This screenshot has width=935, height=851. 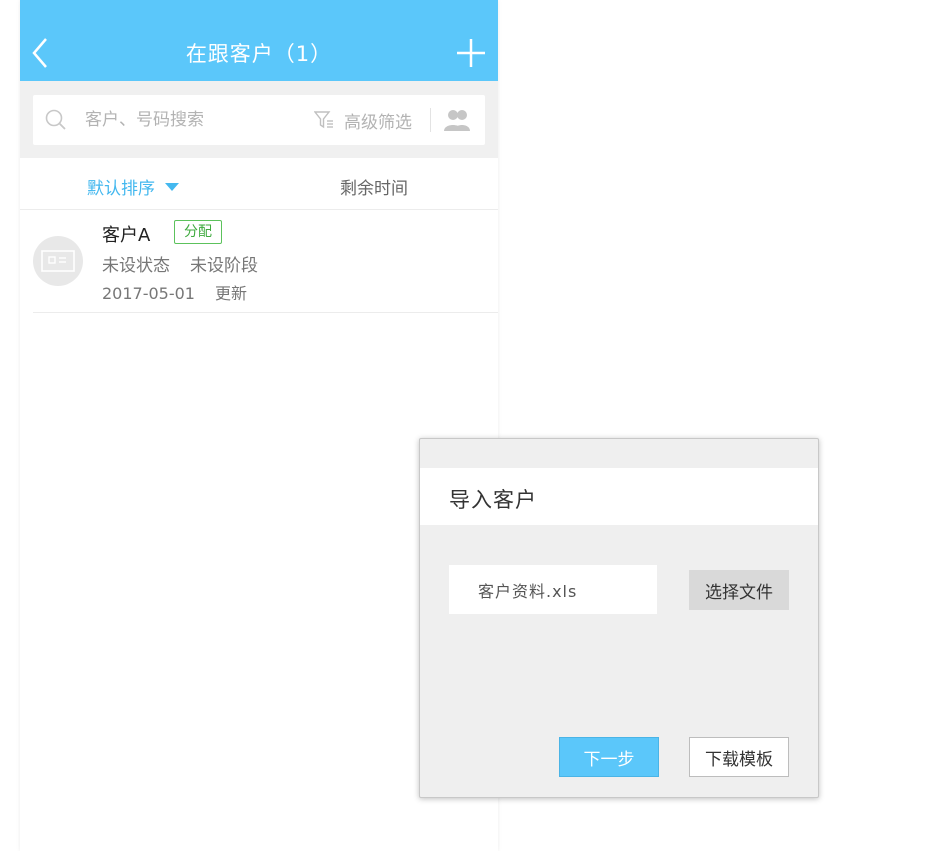 I want to click on status-badge: 分配, so click(x=198, y=232).